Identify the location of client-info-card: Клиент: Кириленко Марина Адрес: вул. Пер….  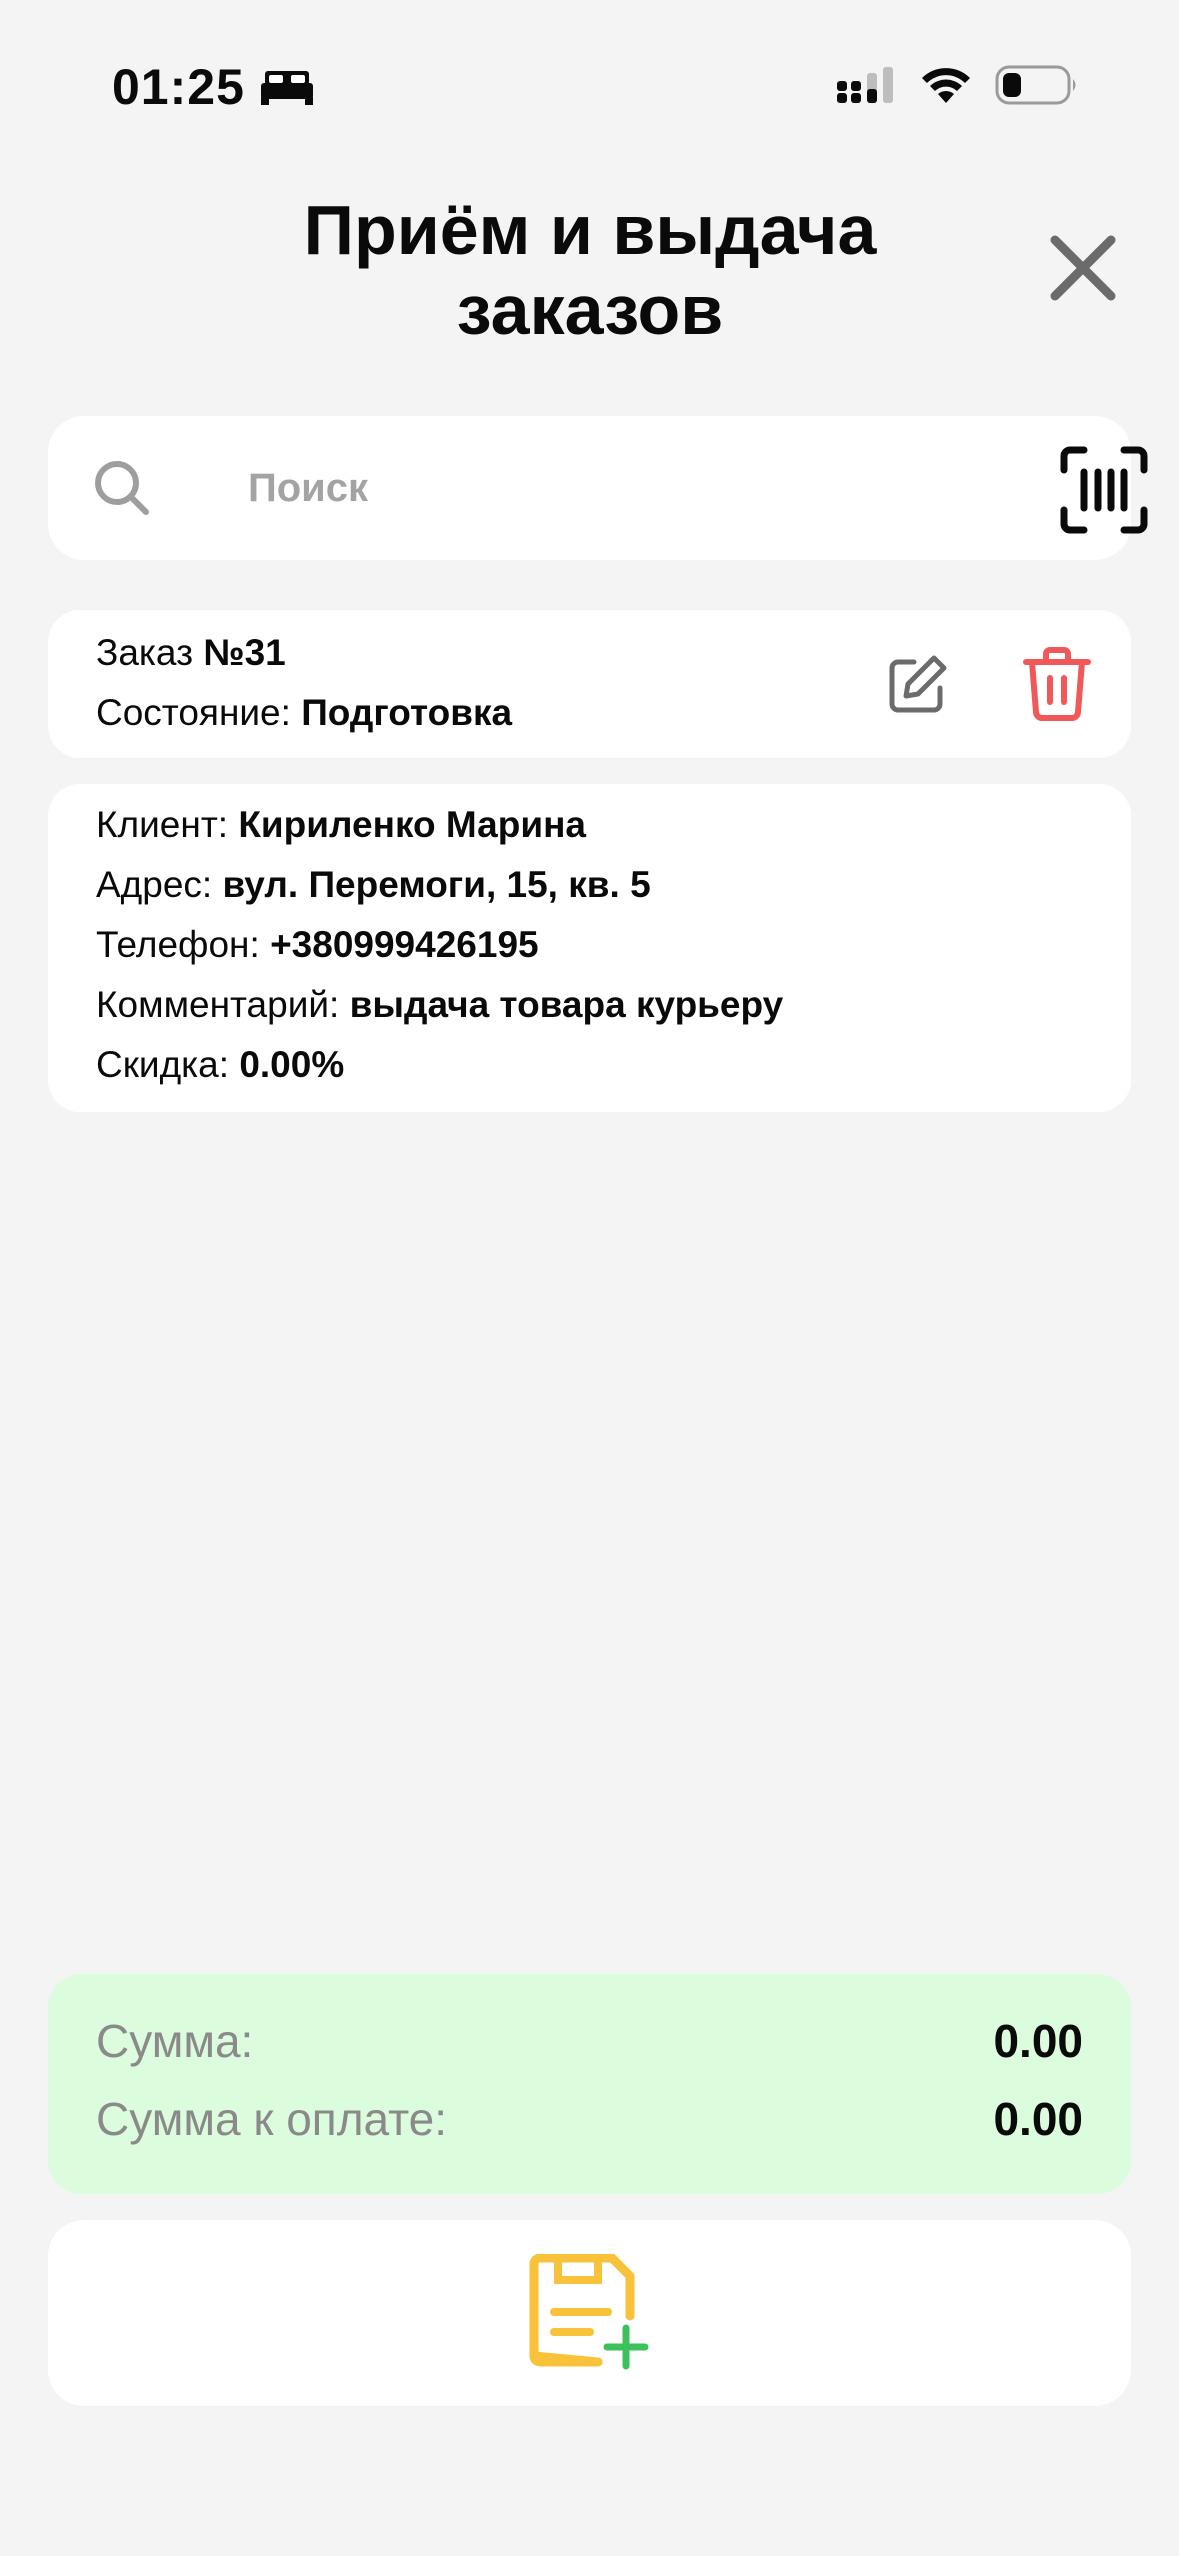
(589, 948).